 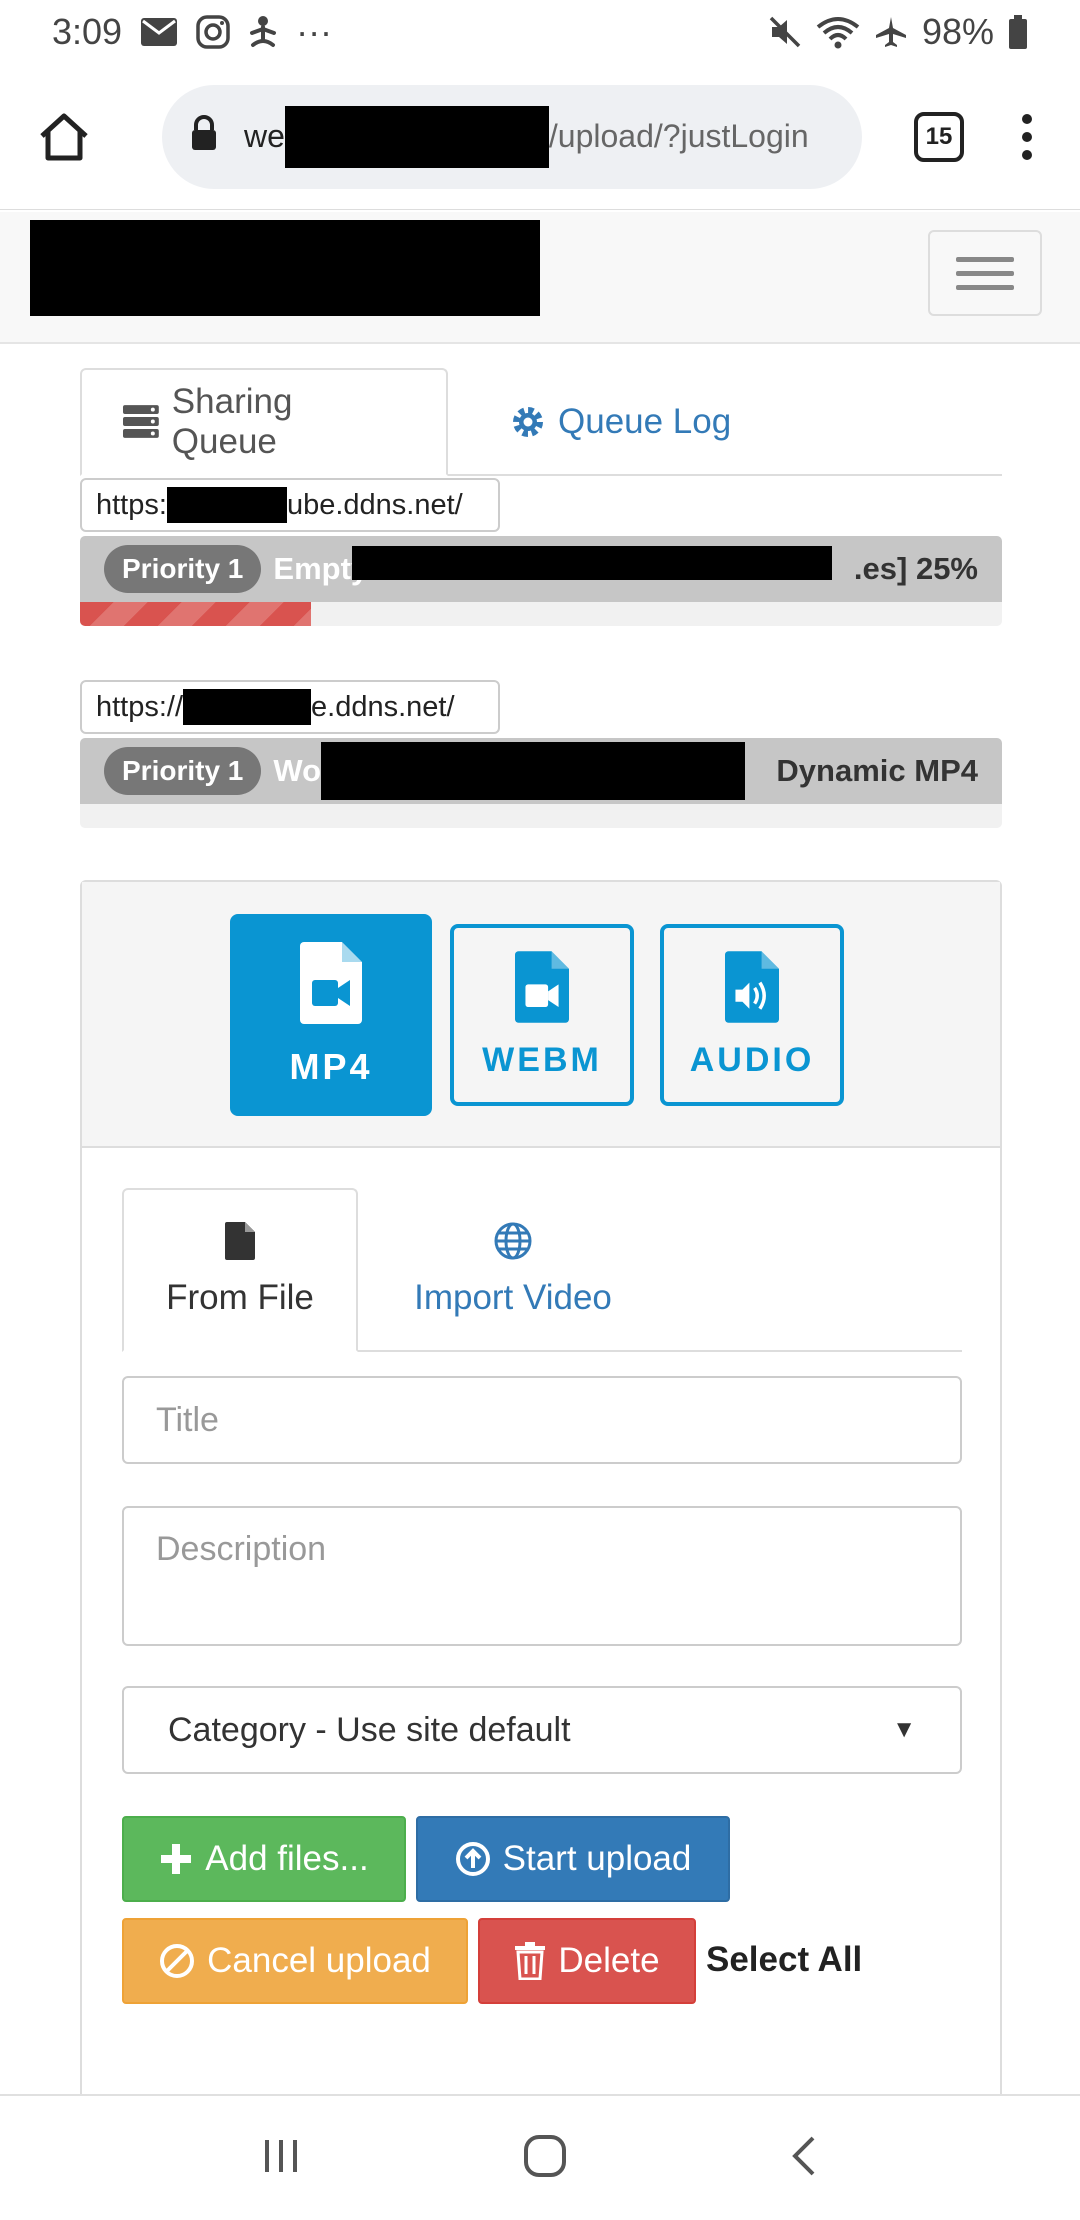 I want to click on title-placeholder: Title, so click(x=187, y=1419).